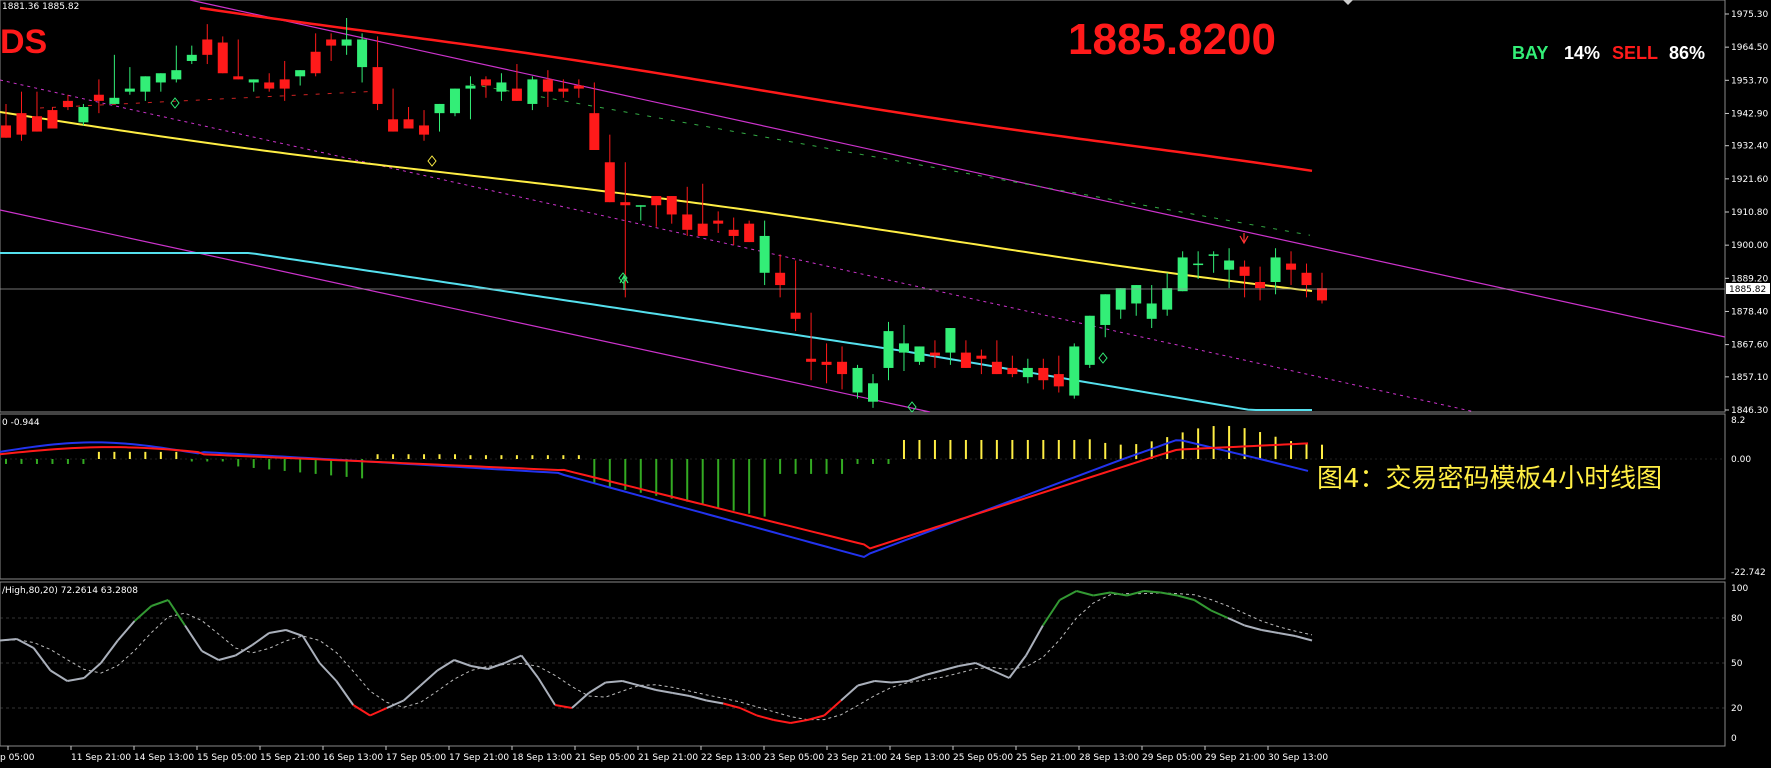 Image resolution: width=1771 pixels, height=768 pixels. What do you see at coordinates (1749, 180) in the screenshot?
I see `price-axis-label: 1921.60` at bounding box center [1749, 180].